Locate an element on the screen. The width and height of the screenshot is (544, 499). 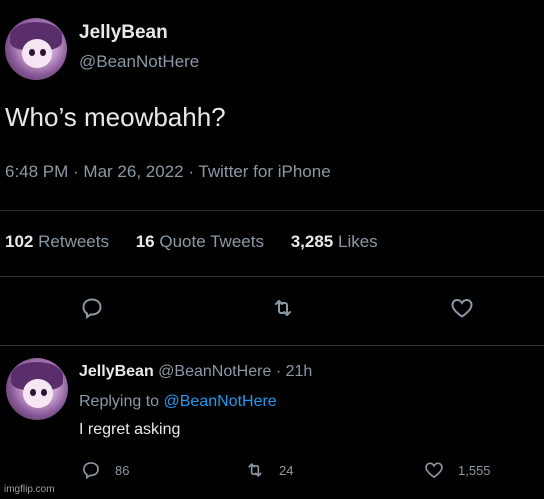
reply-time: · 21h is located at coordinates (294, 371).